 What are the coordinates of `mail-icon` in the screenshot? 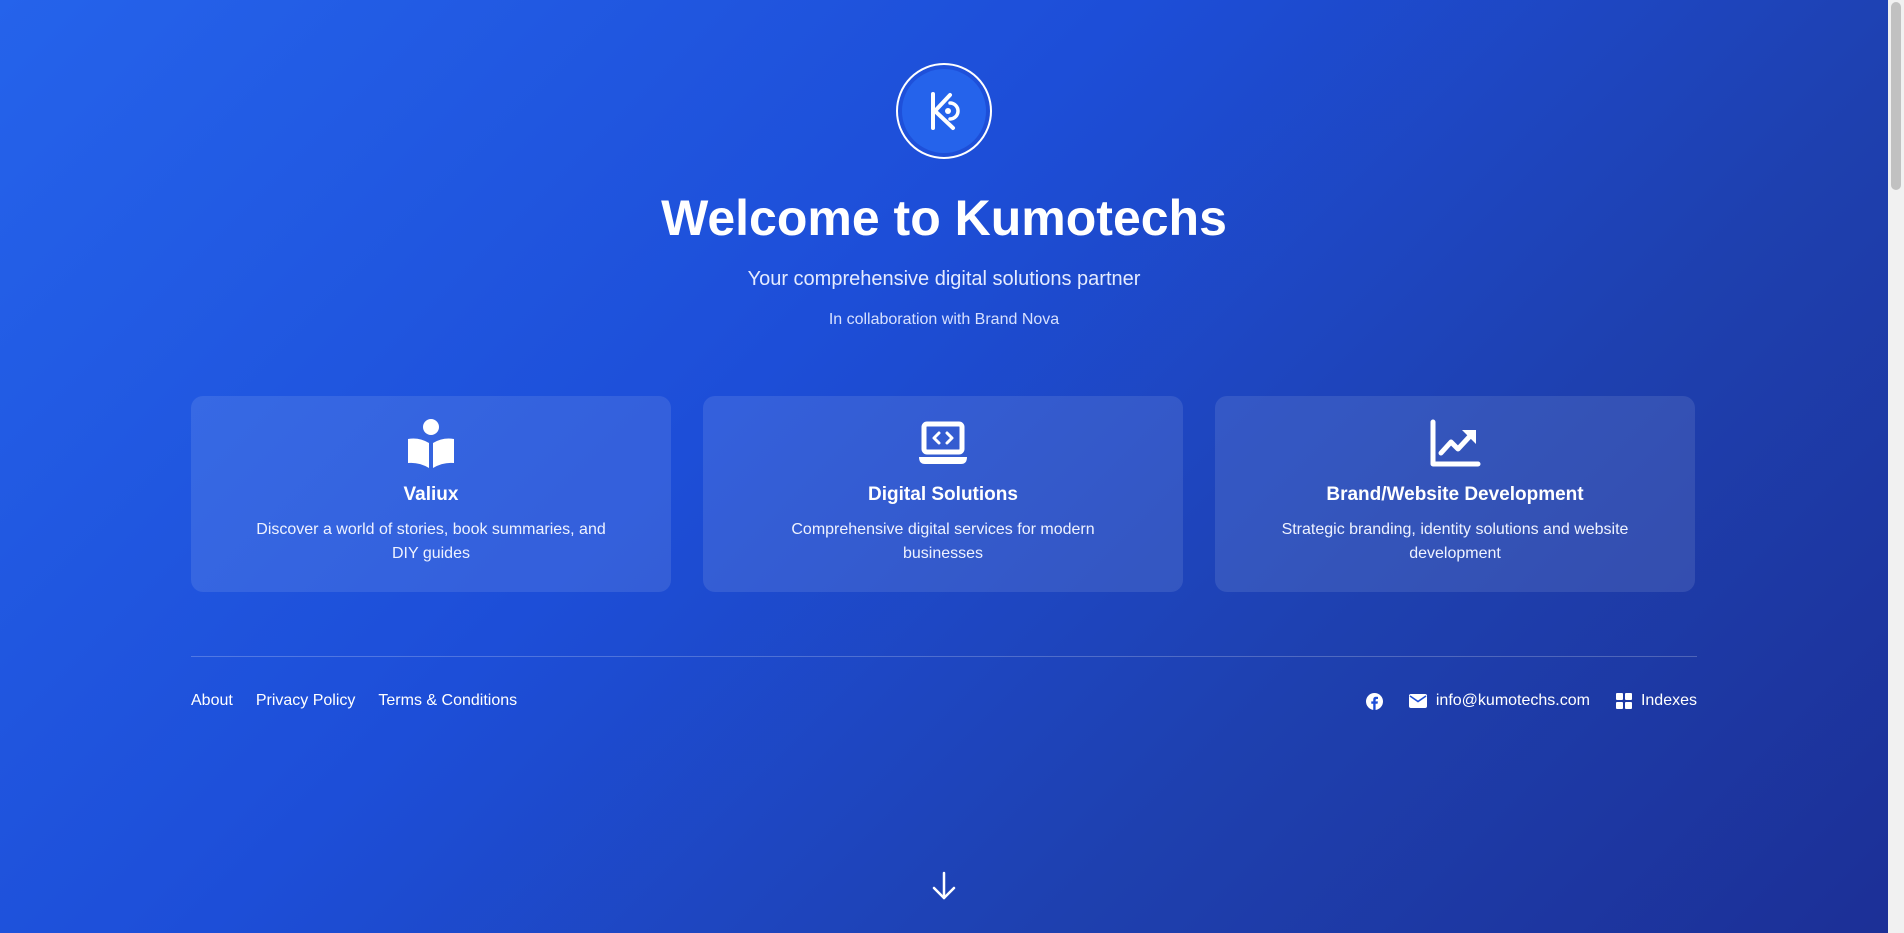 It's located at (1417, 701).